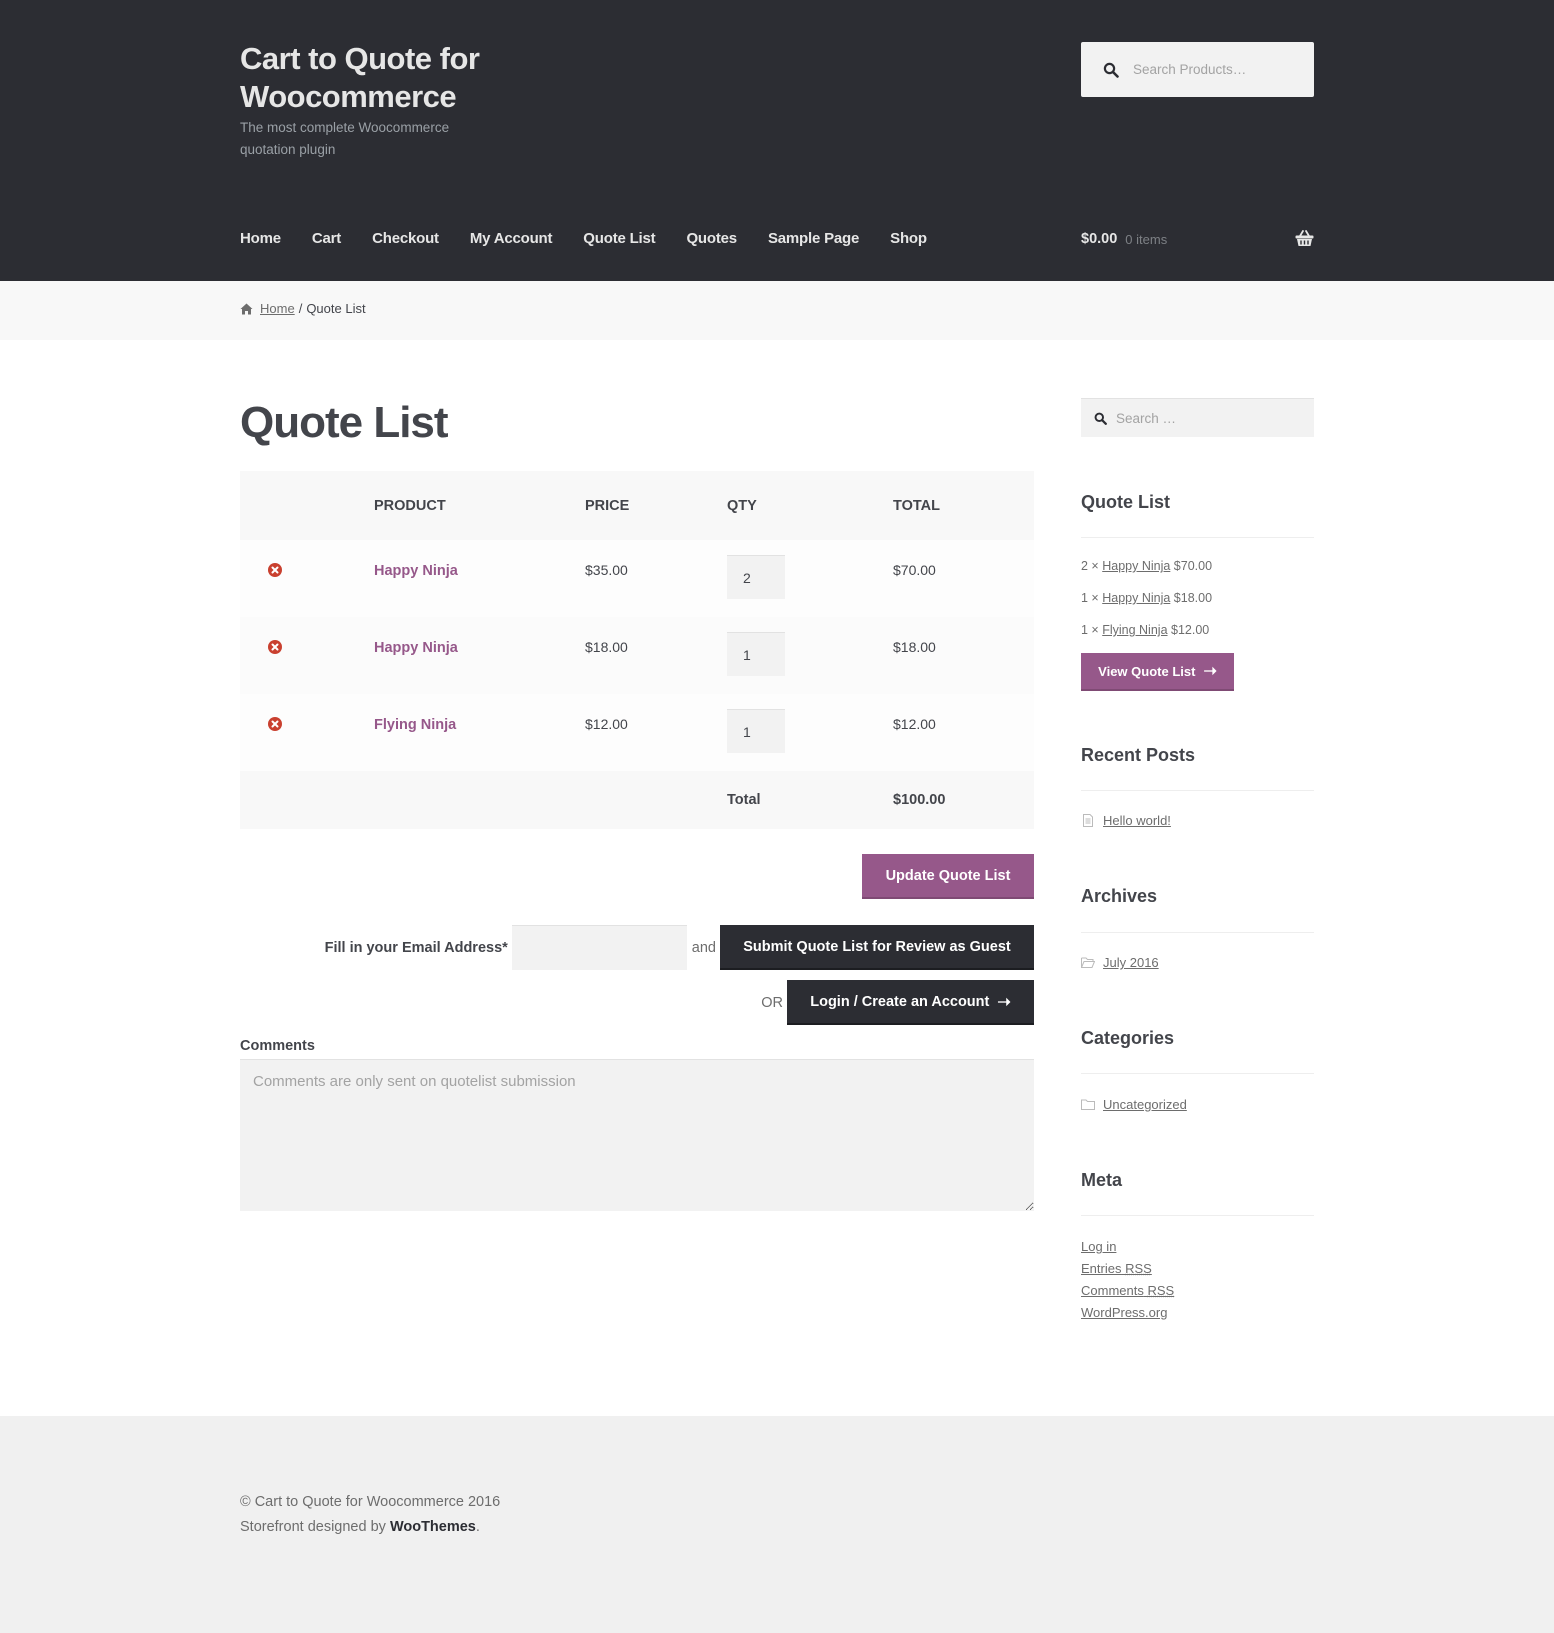  What do you see at coordinates (777, 310) in the screenshot?
I see `breadcrumb-band: Home / Quote List` at bounding box center [777, 310].